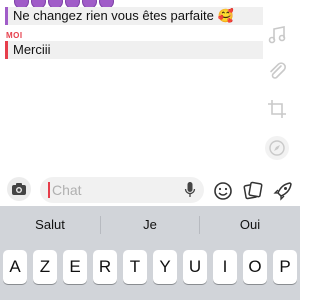 The image size is (320, 300). What do you see at coordinates (285, 267) in the screenshot?
I see `key-p: P` at bounding box center [285, 267].